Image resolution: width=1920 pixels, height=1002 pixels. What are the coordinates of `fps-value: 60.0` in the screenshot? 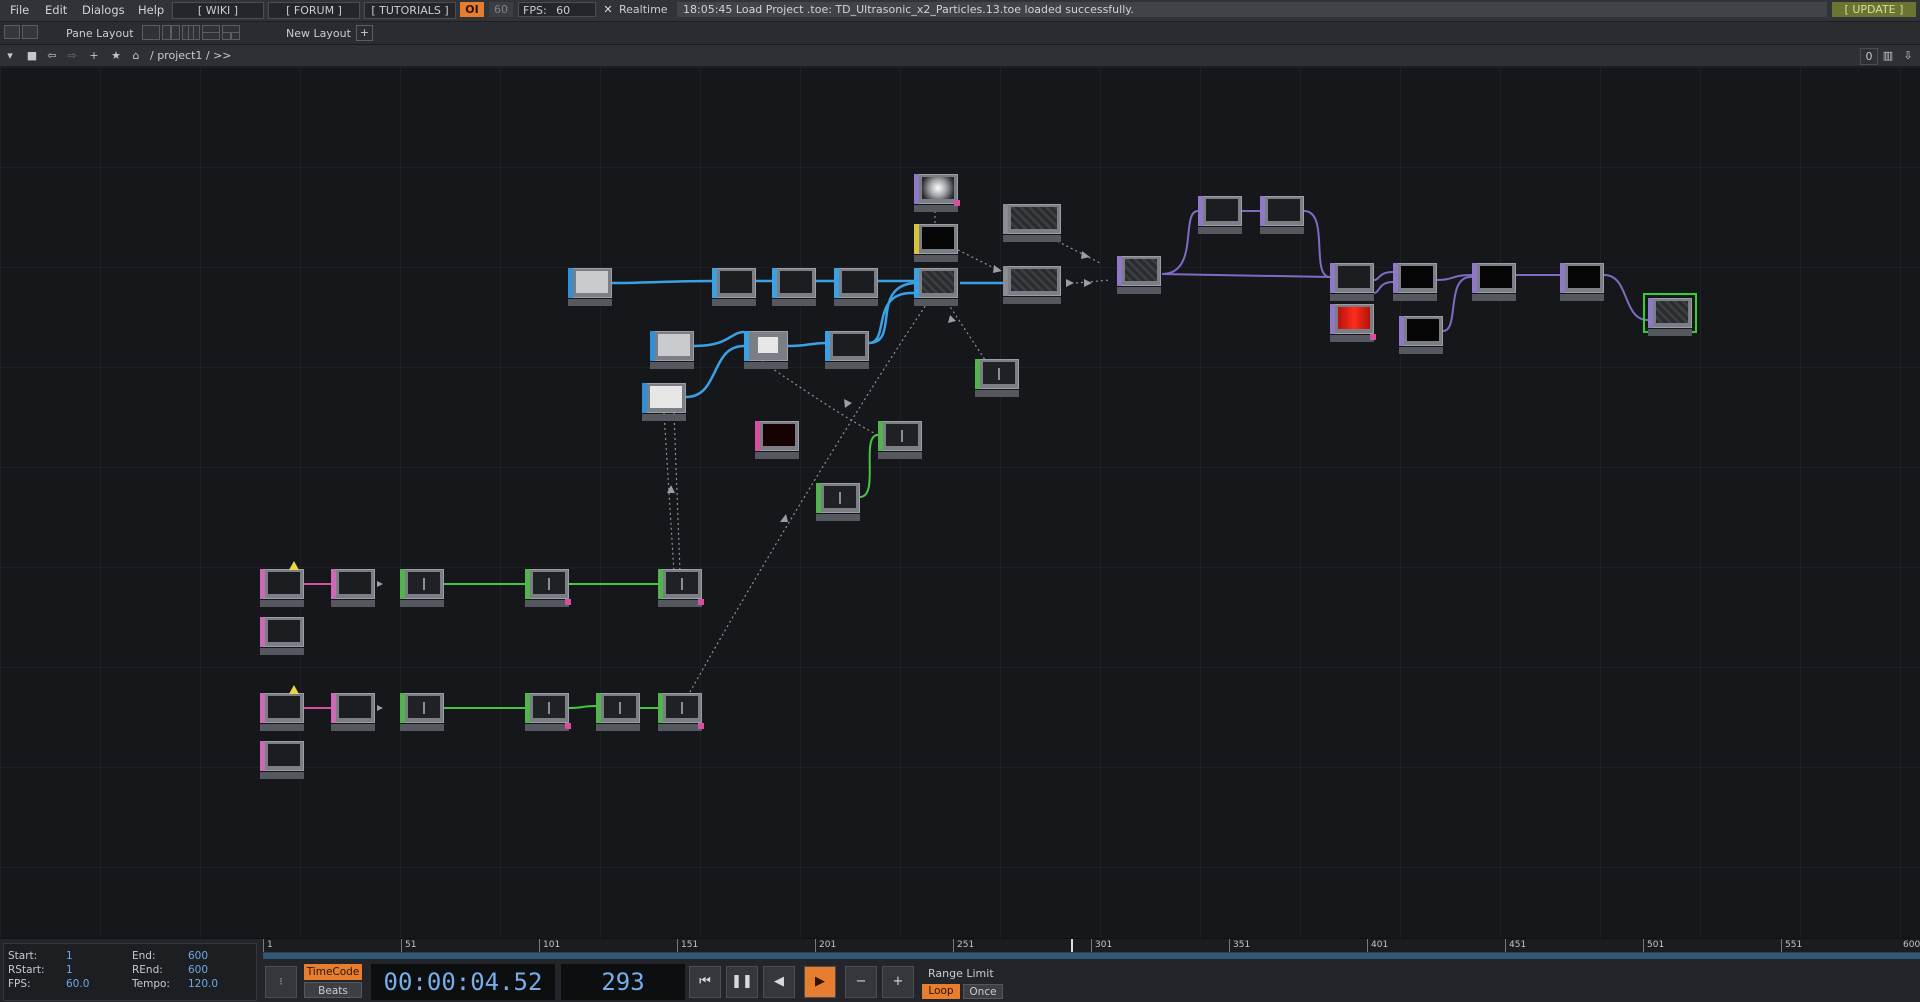 It's located at (77, 984).